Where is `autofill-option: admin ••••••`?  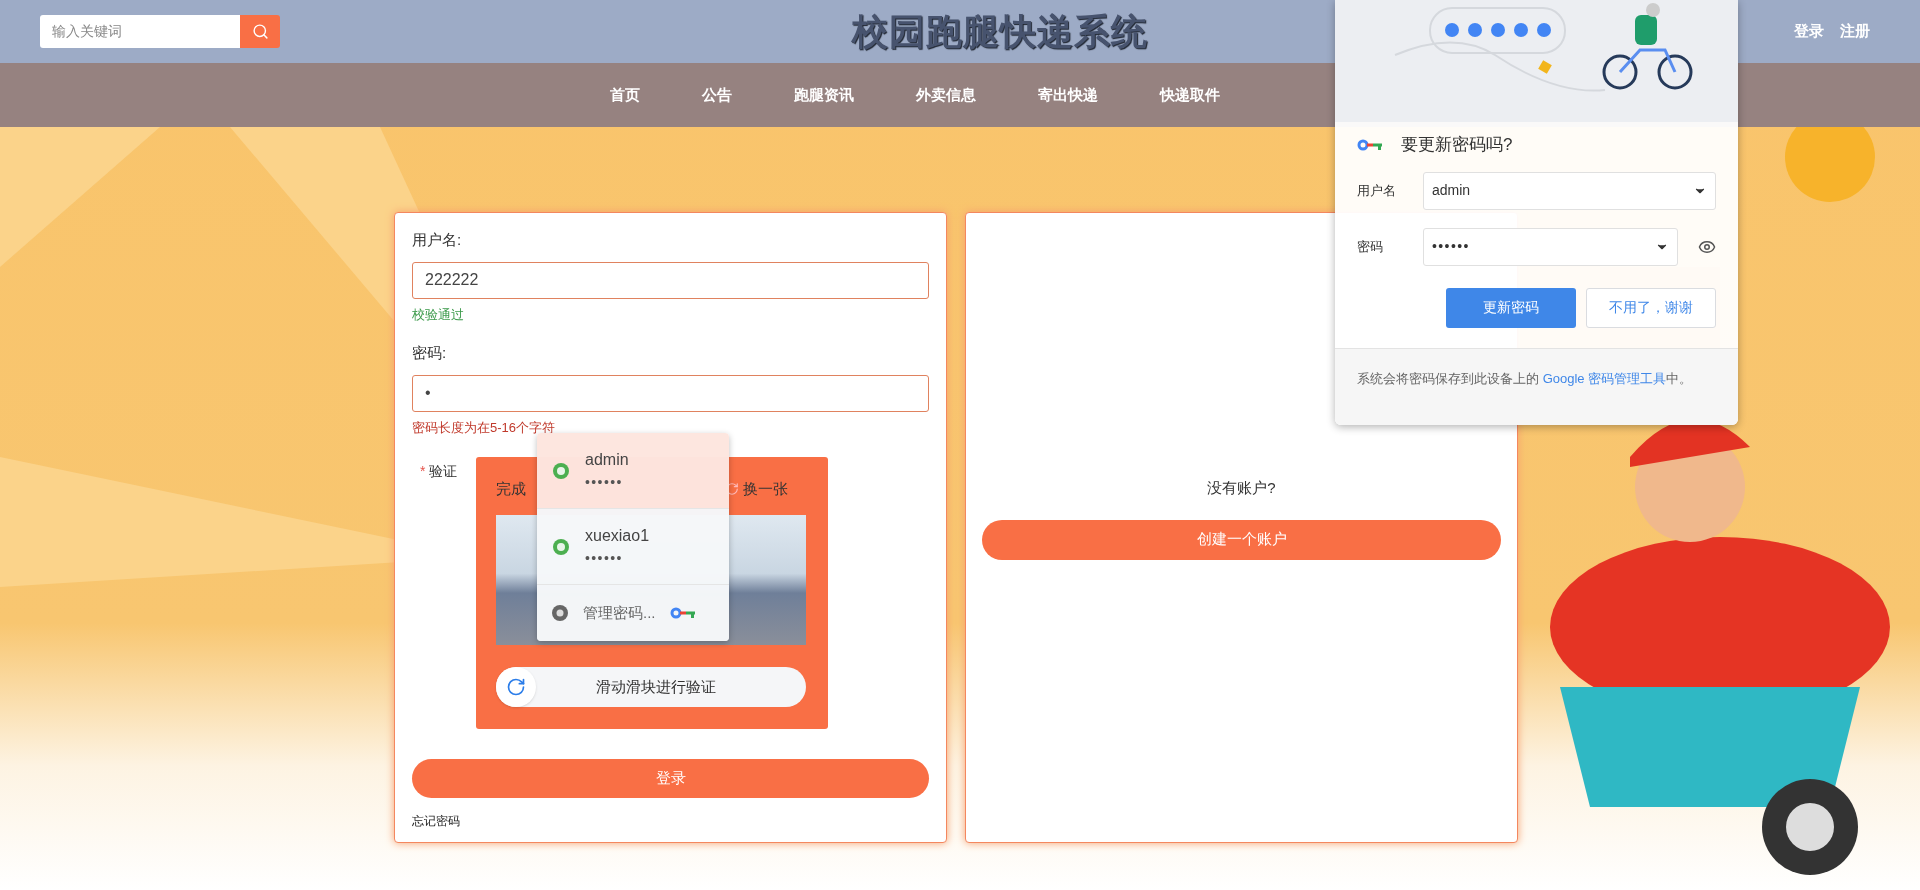
autofill-option: admin •••••• is located at coordinates (633, 471).